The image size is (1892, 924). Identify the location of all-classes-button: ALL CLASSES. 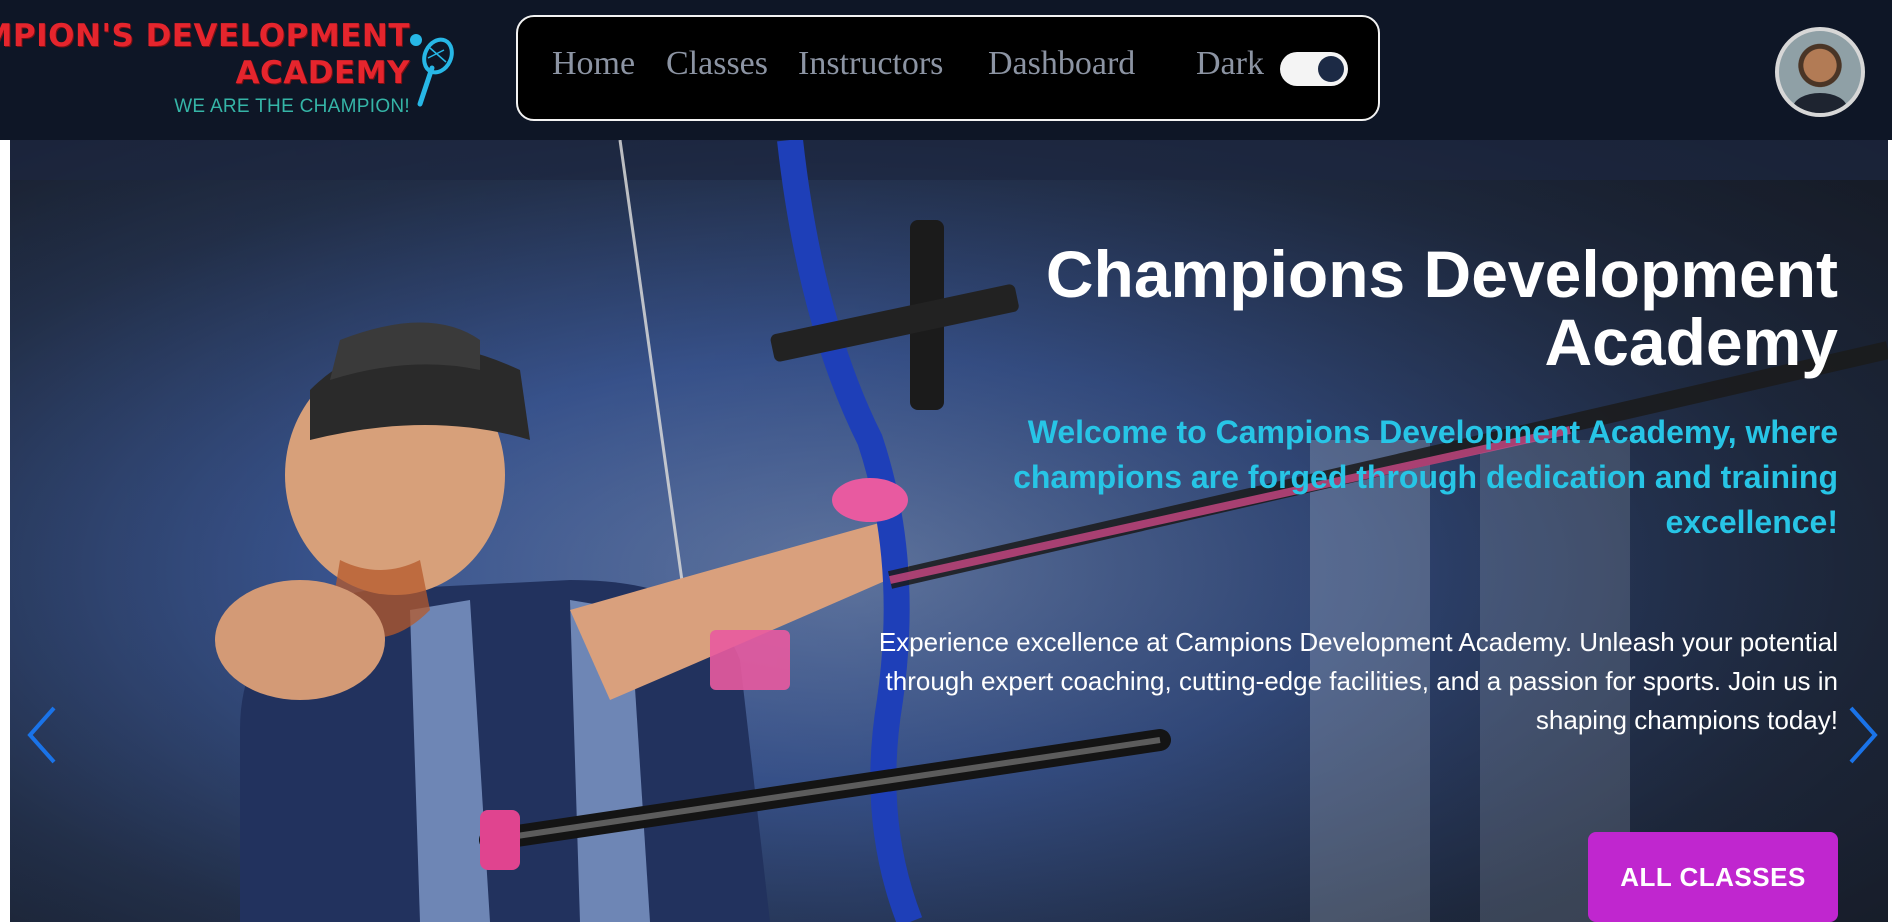
(1713, 877).